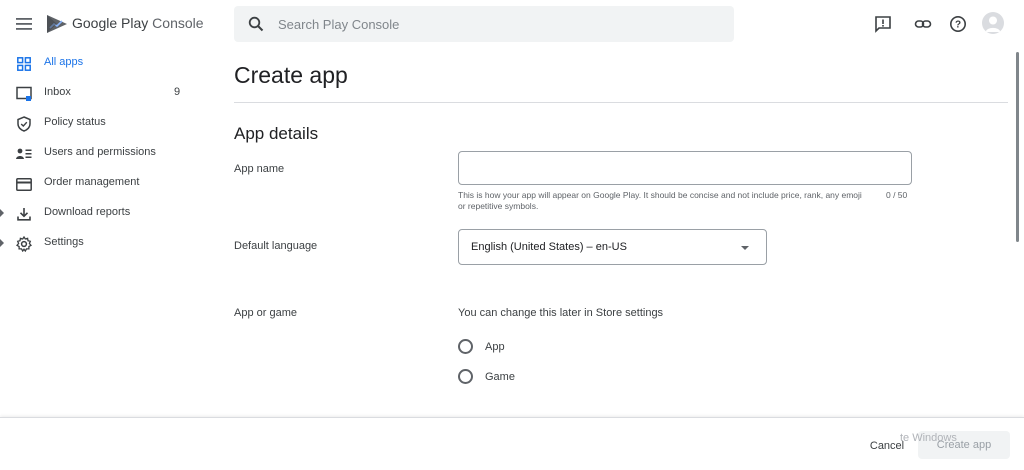 The height and width of the screenshot is (470, 1024). What do you see at coordinates (24, 244) in the screenshot?
I see `gear-icon` at bounding box center [24, 244].